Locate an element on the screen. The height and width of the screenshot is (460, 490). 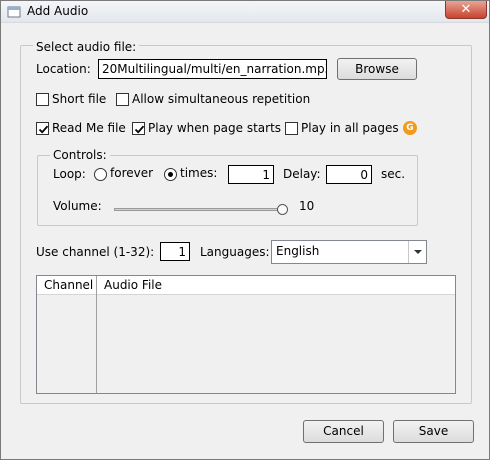
read-me-file-label: Read Me file is located at coordinates (89, 128).